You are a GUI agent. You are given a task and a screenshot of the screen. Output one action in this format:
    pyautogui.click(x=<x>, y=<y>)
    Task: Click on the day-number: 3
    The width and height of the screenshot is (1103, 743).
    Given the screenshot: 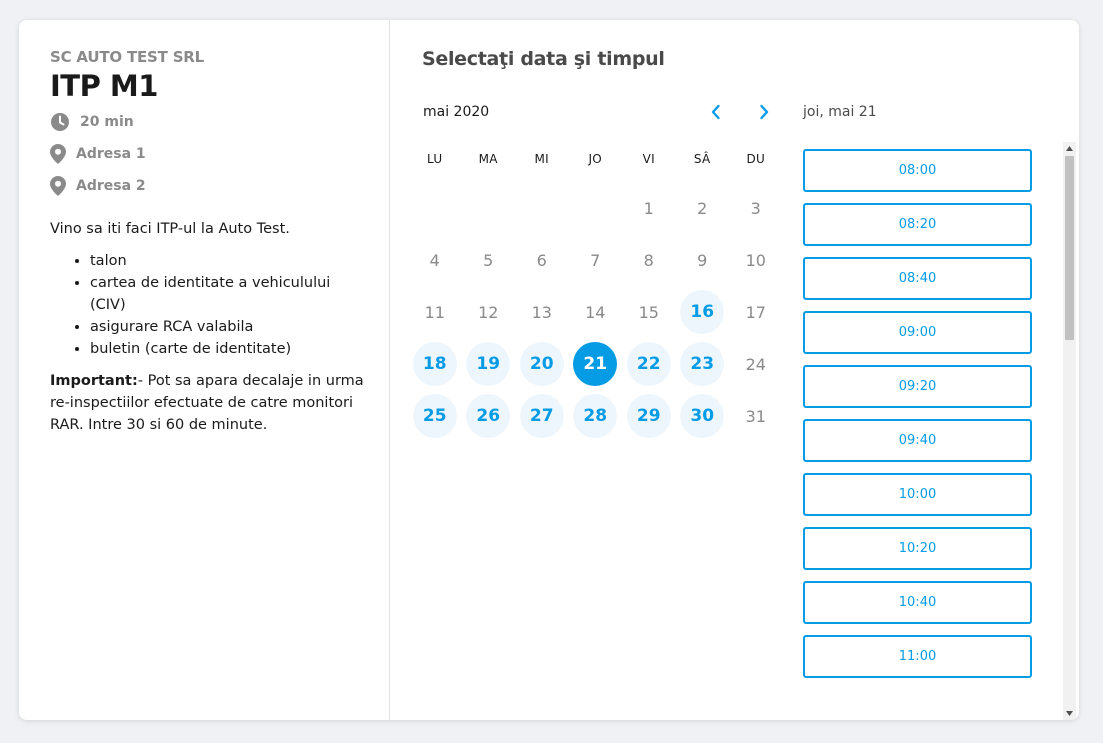 What is the action you would take?
    pyautogui.click(x=755, y=208)
    